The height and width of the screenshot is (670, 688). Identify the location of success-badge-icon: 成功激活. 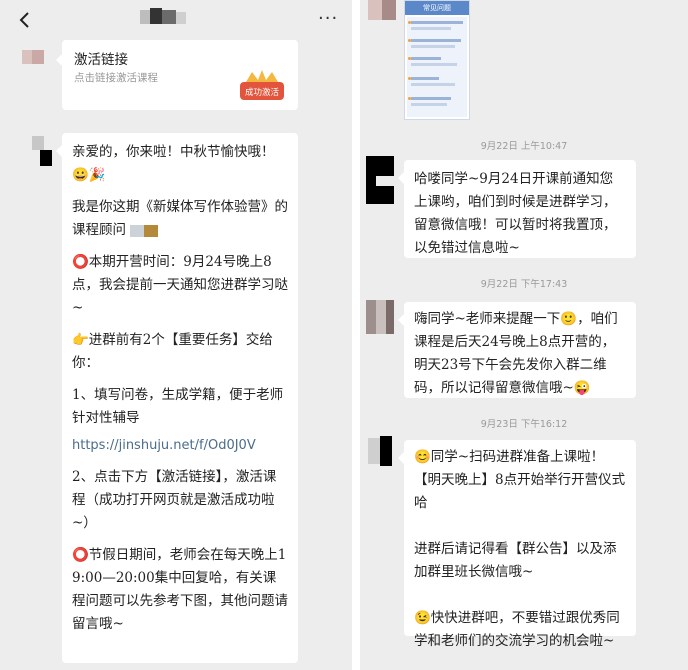
(262, 85).